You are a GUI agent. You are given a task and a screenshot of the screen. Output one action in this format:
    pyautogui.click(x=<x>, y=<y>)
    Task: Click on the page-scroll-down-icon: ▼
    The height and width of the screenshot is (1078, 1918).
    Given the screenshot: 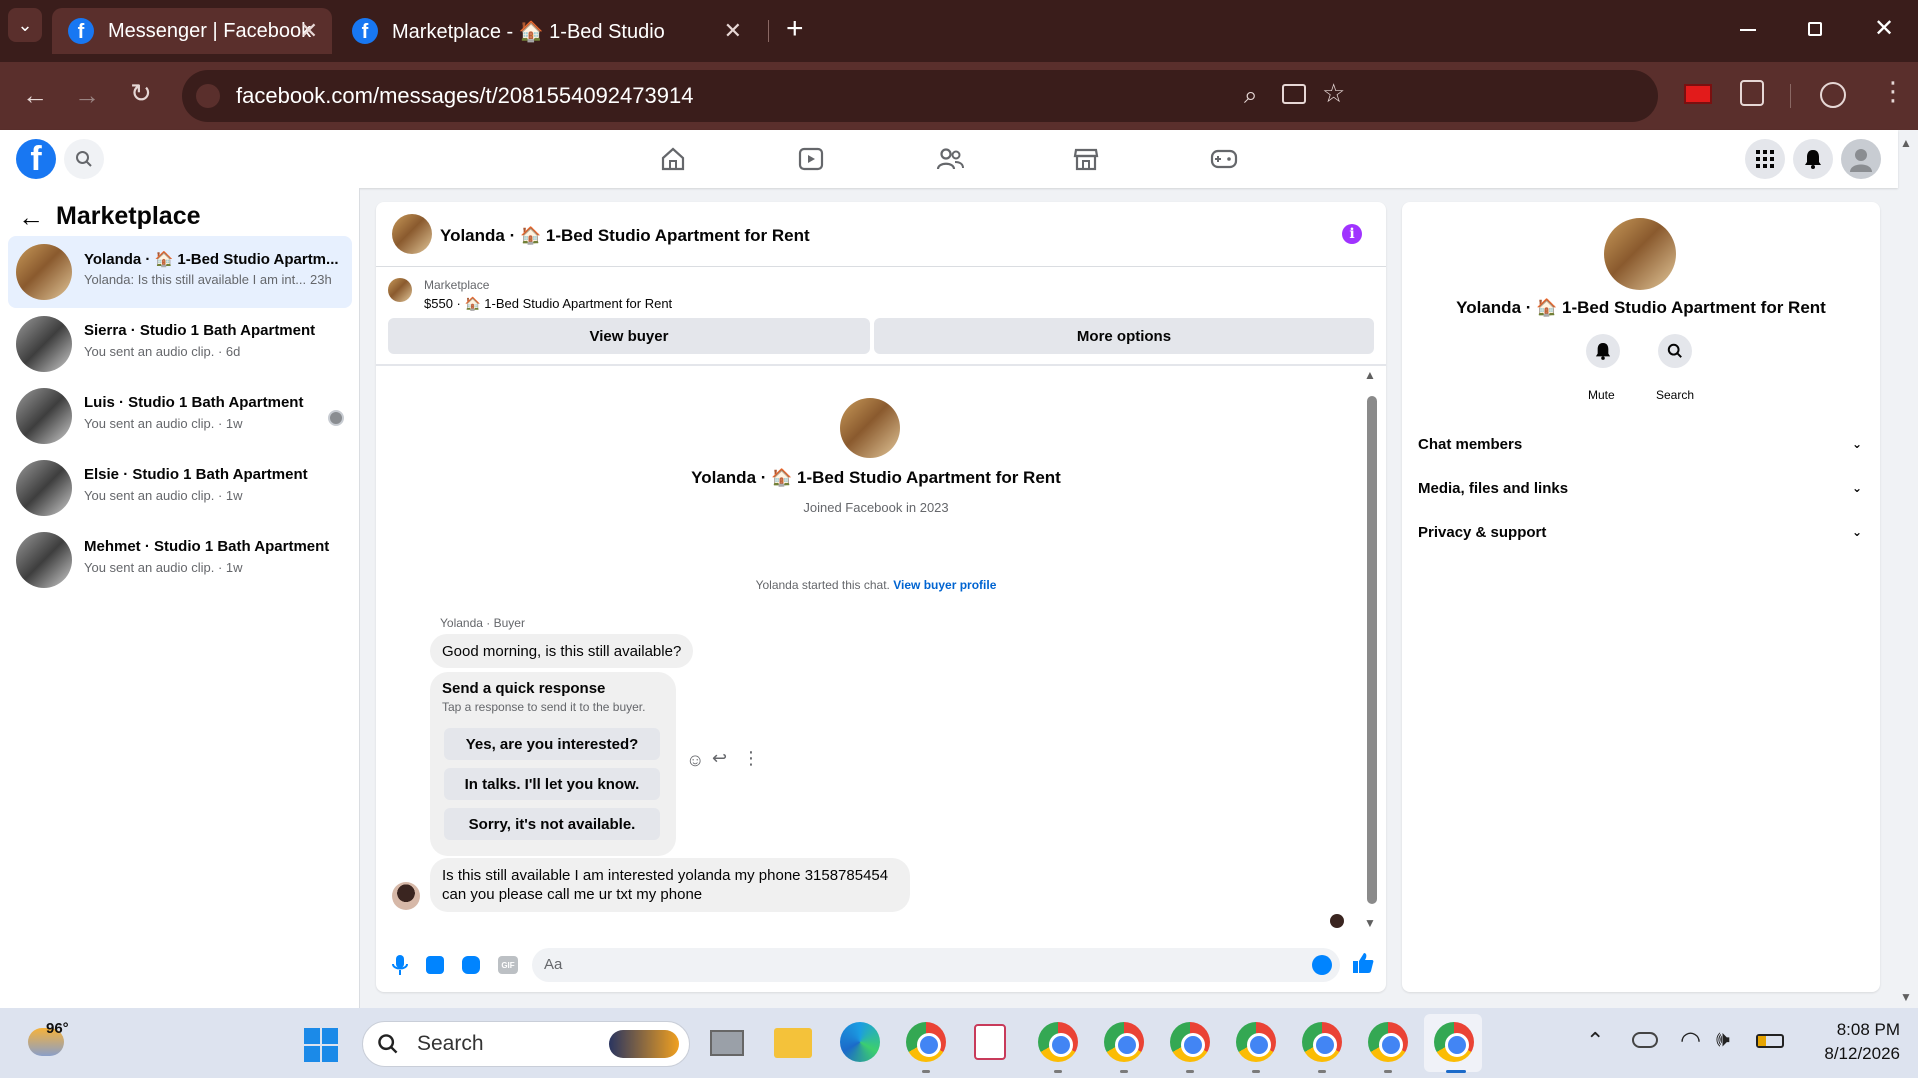 What is the action you would take?
    pyautogui.click(x=1906, y=997)
    